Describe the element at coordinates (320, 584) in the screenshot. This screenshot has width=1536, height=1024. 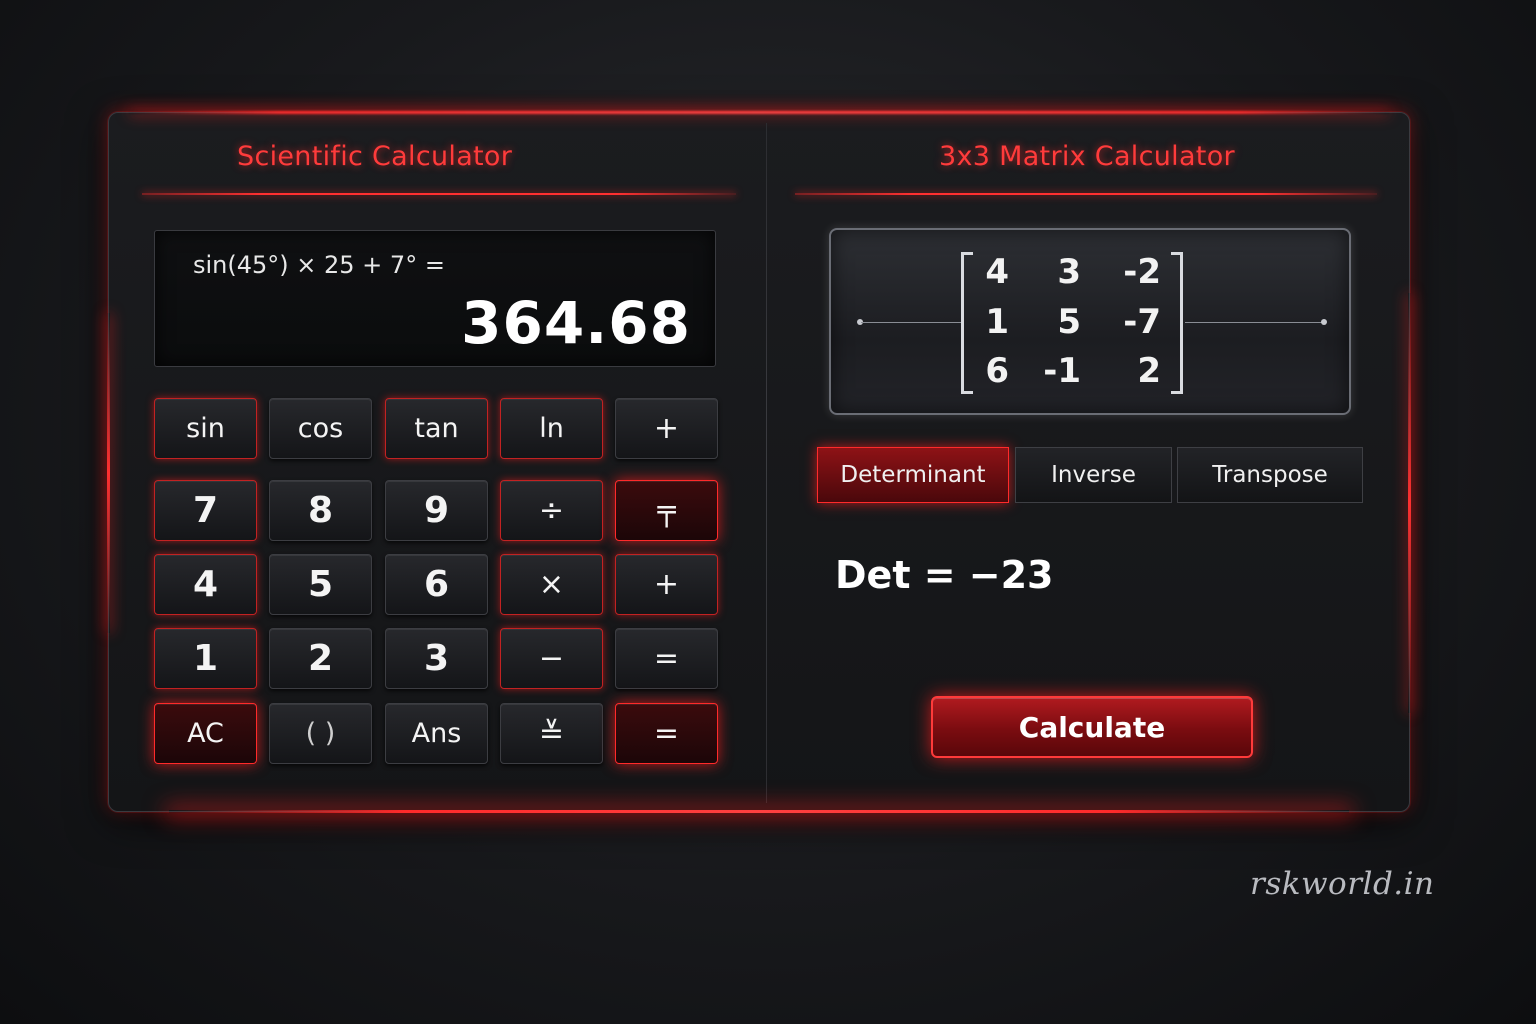
I see `digit-5-key: 5` at that location.